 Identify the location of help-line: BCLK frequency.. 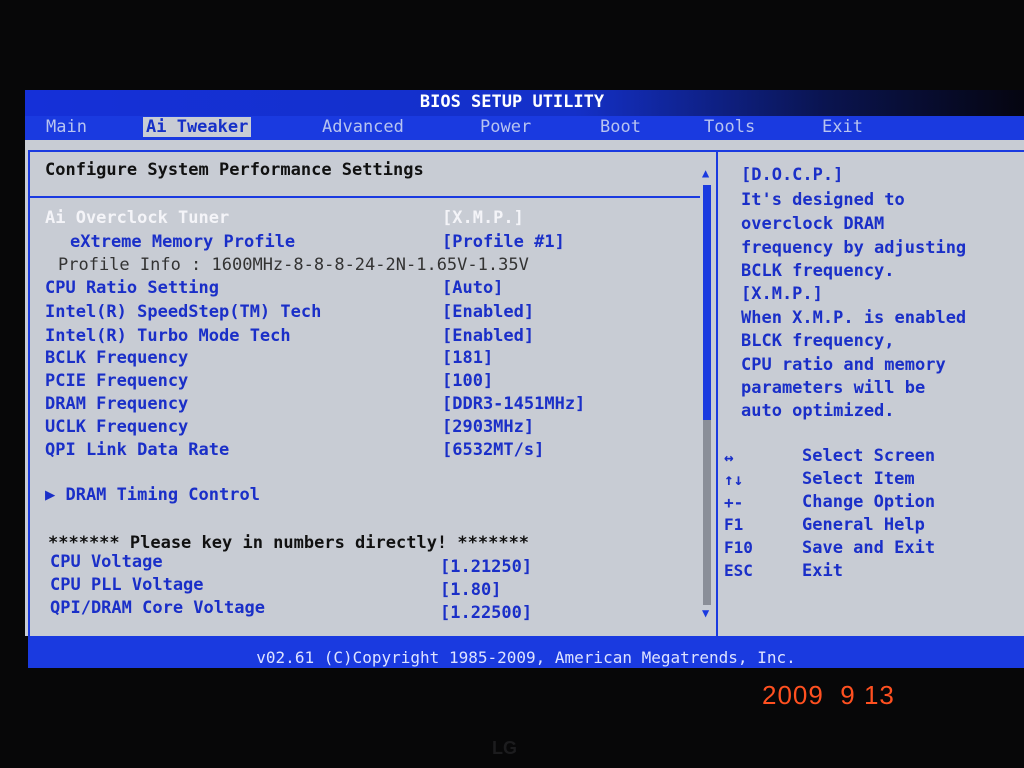
(818, 271).